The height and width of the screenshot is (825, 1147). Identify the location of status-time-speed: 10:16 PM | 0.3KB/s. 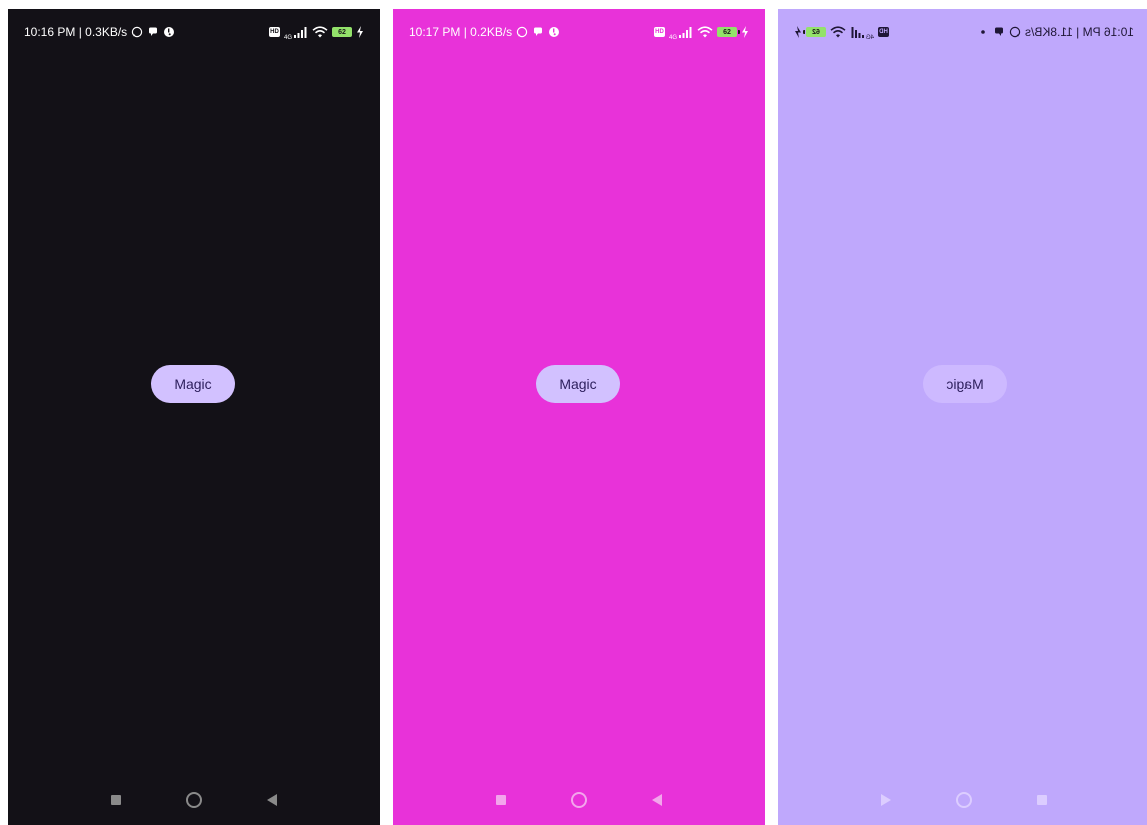
(76, 32).